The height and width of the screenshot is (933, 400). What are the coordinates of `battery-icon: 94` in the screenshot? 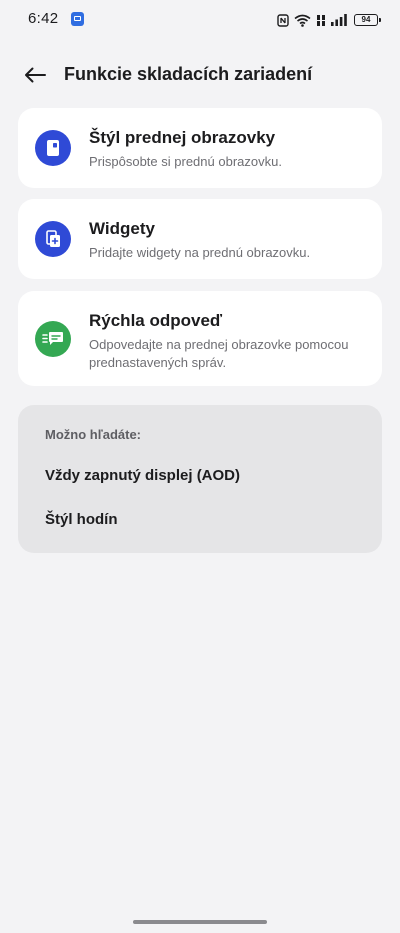 It's located at (367, 20).